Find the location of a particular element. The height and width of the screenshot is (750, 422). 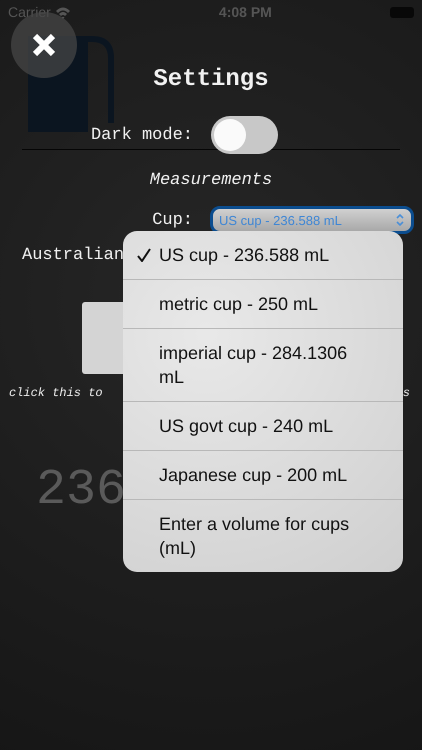

cup-label: Cup: is located at coordinates (172, 220).